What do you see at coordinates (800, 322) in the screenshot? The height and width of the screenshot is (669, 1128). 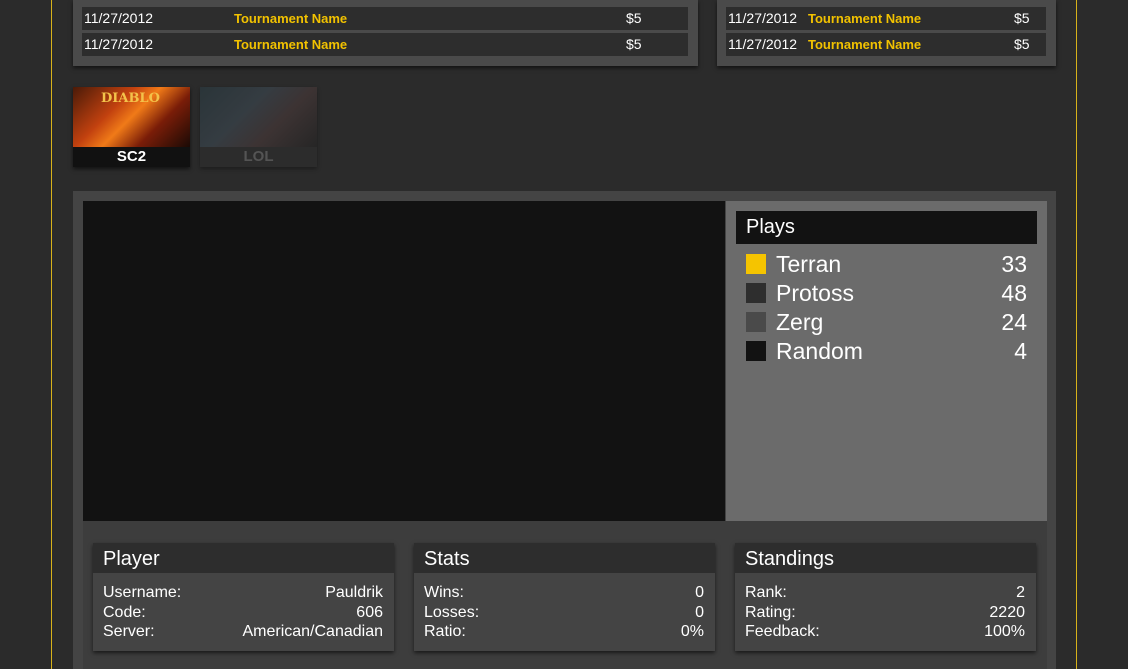 I see `legend-label: Zerg` at bounding box center [800, 322].